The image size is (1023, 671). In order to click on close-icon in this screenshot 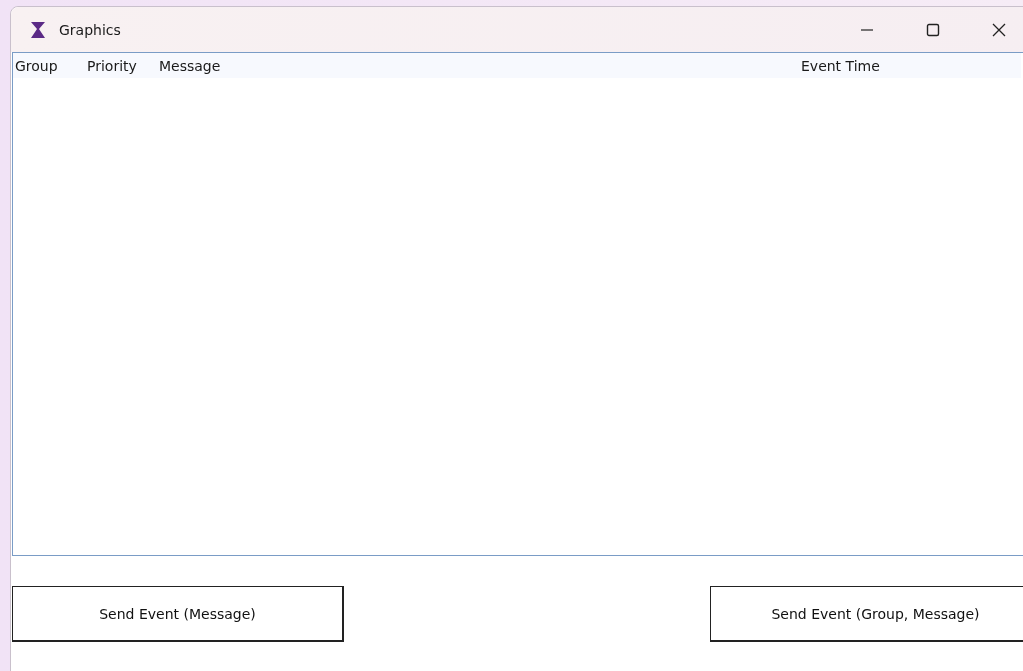, I will do `click(999, 29)`.